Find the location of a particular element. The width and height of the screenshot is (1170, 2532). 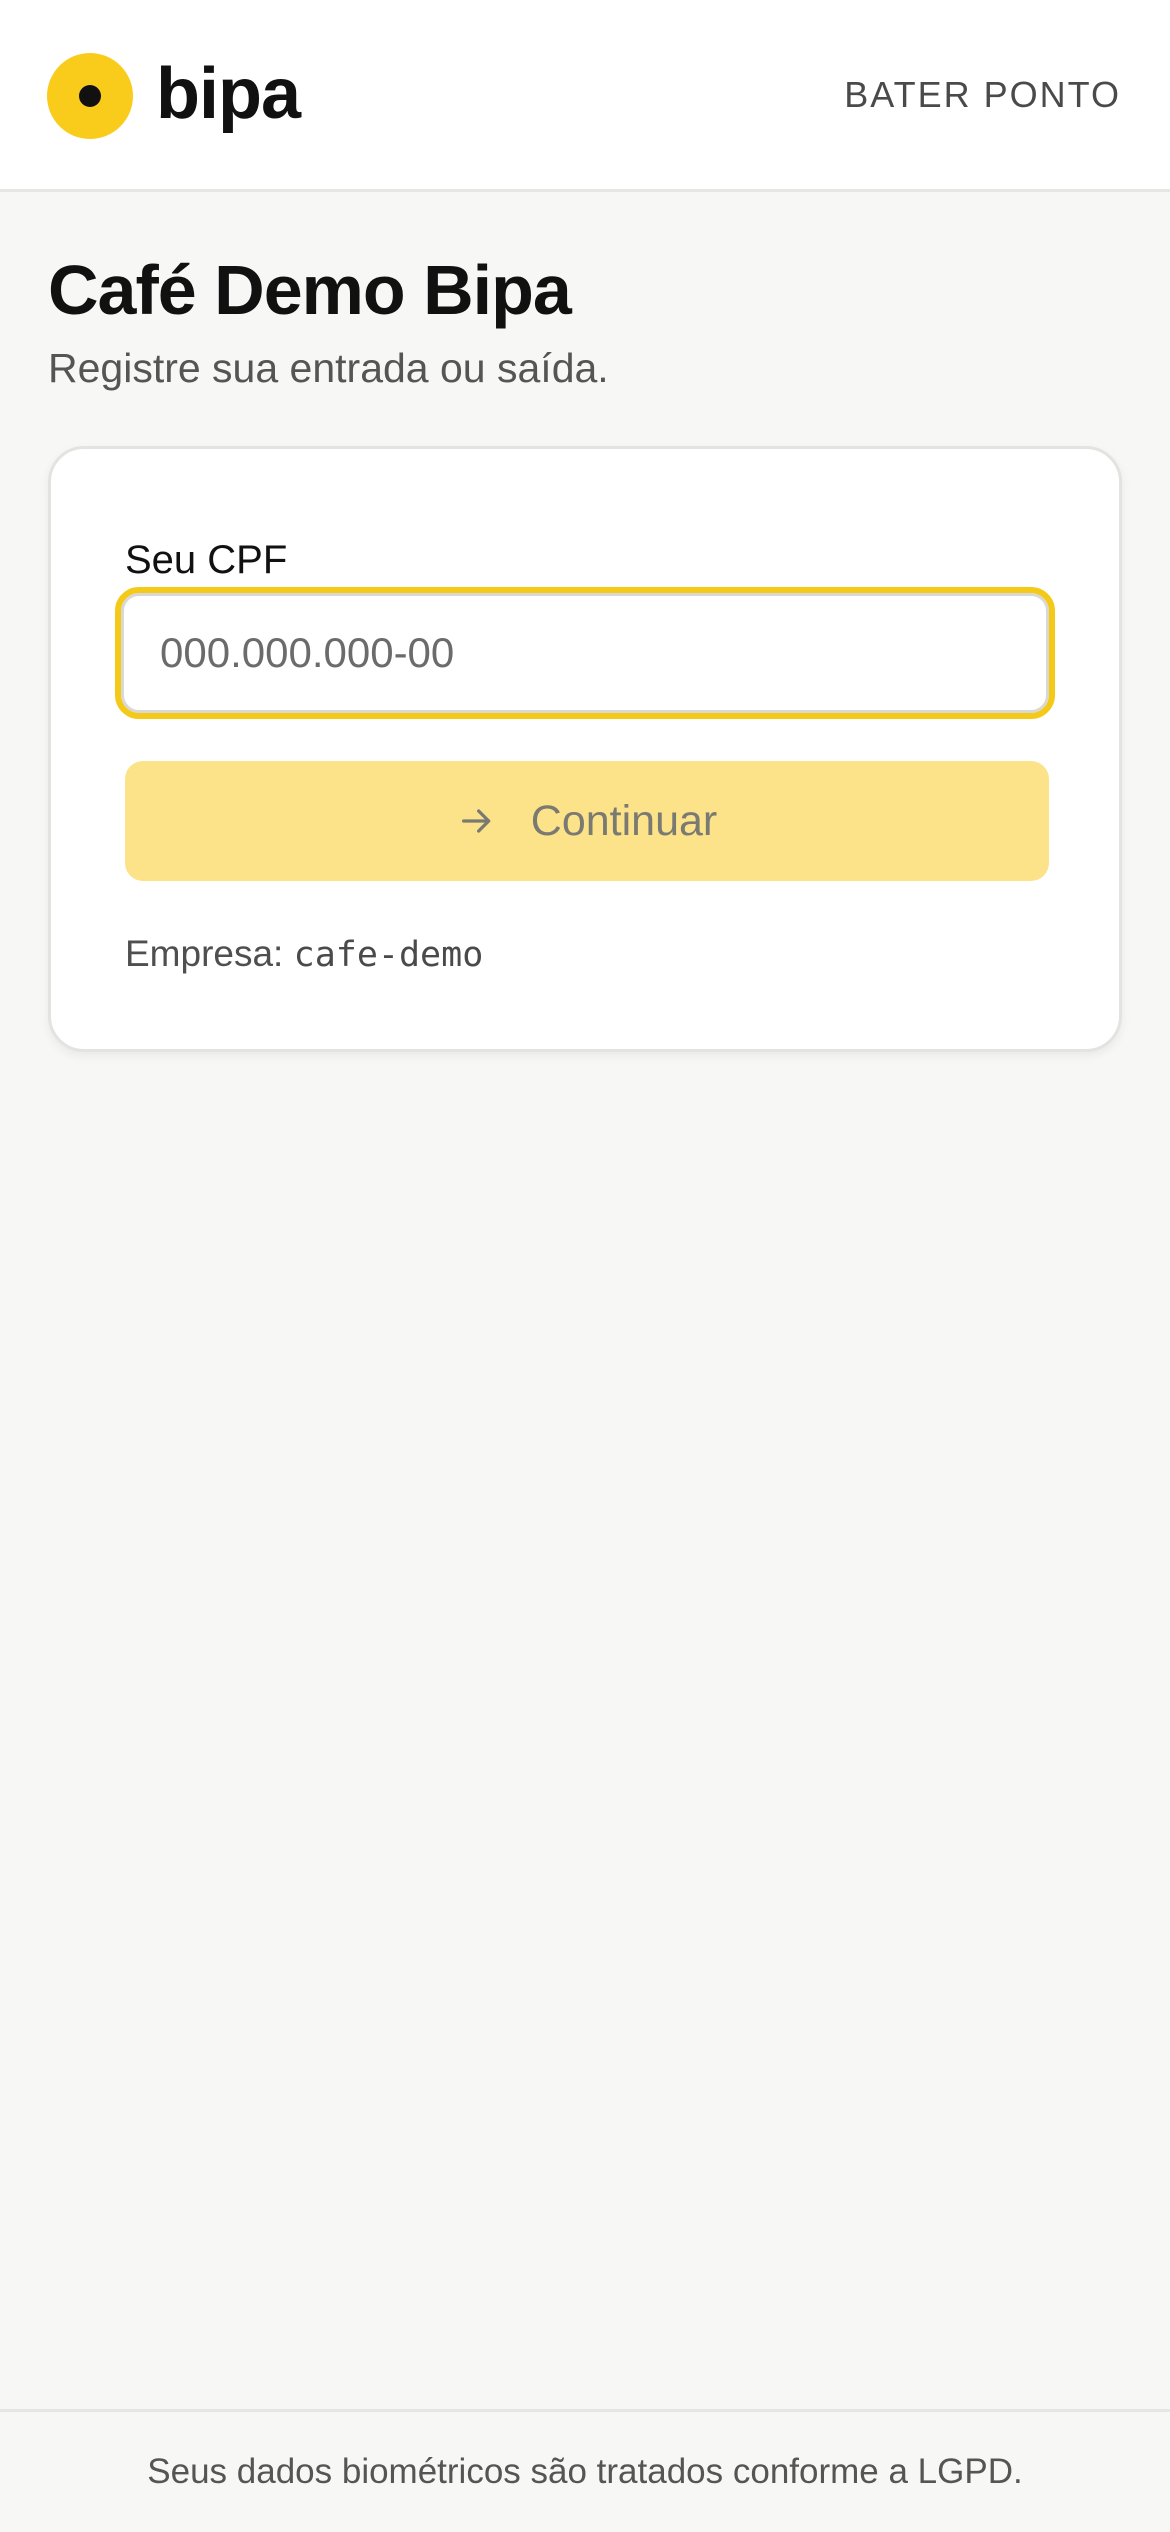

app-header: bipa BATER PONTO is located at coordinates (585, 96).